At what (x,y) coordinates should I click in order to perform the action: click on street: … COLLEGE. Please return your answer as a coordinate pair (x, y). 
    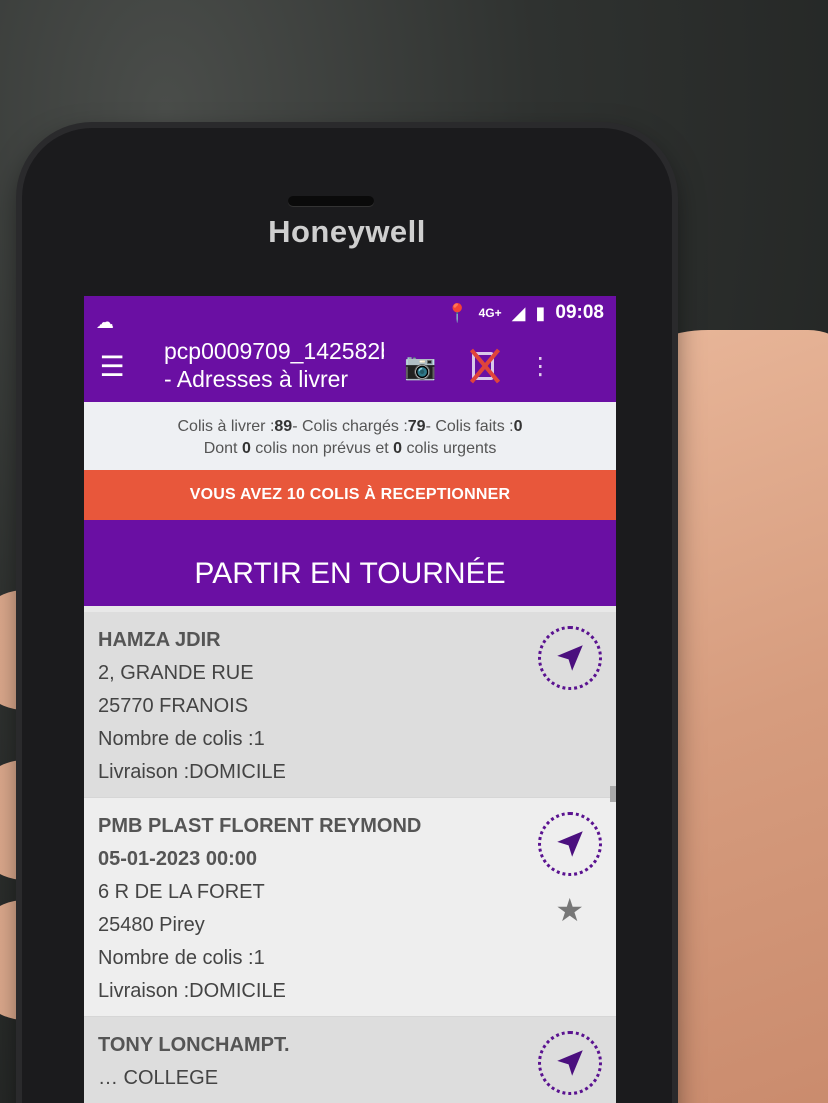
    Looking at the image, I should click on (158, 1078).